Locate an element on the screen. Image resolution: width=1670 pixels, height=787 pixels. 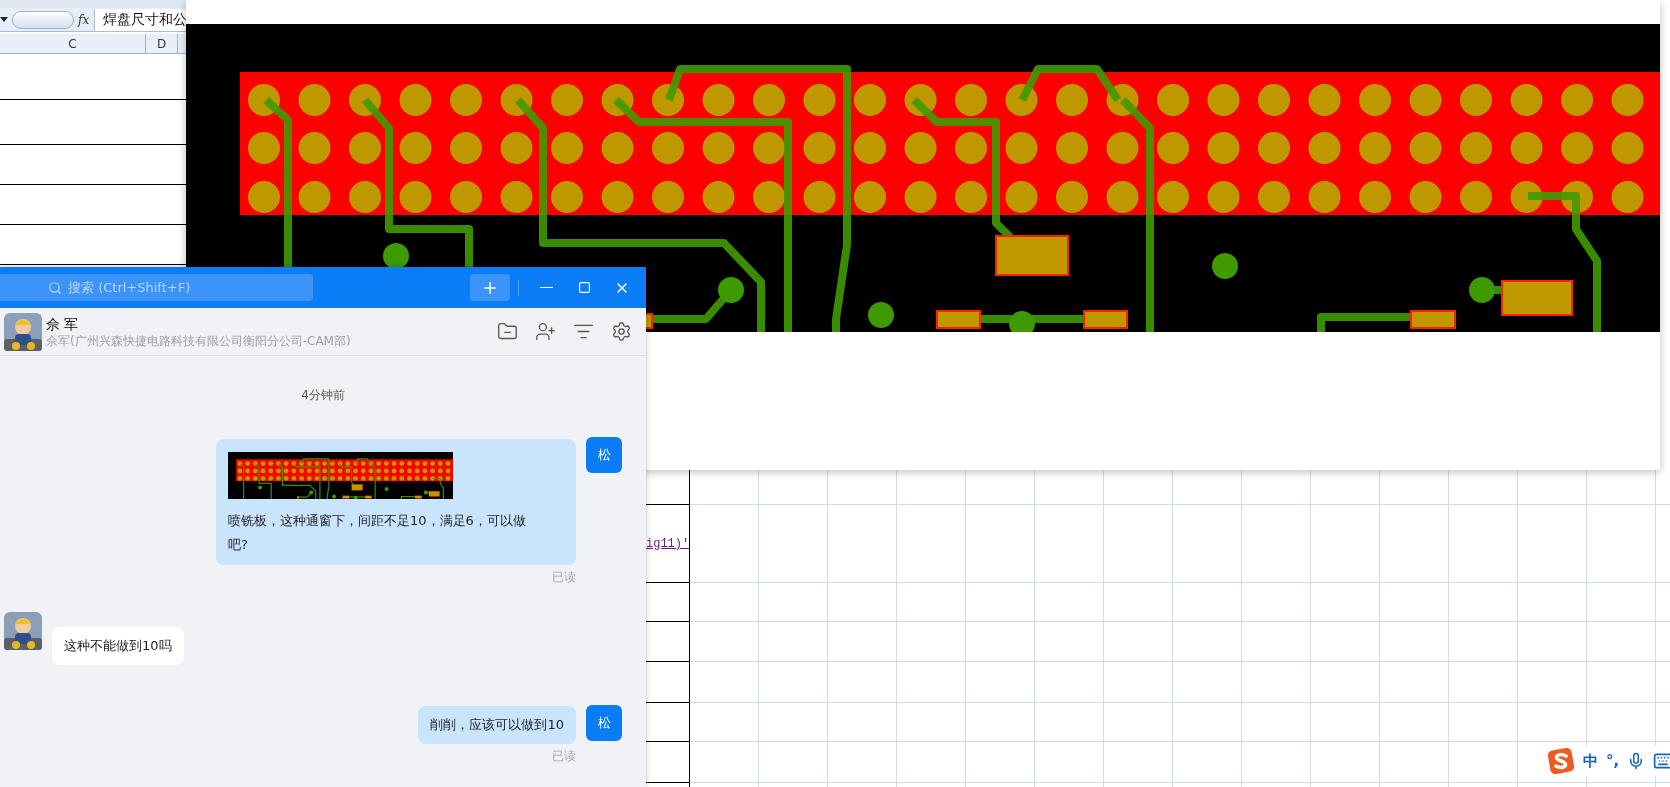
column-header: D is located at coordinates (162, 43).